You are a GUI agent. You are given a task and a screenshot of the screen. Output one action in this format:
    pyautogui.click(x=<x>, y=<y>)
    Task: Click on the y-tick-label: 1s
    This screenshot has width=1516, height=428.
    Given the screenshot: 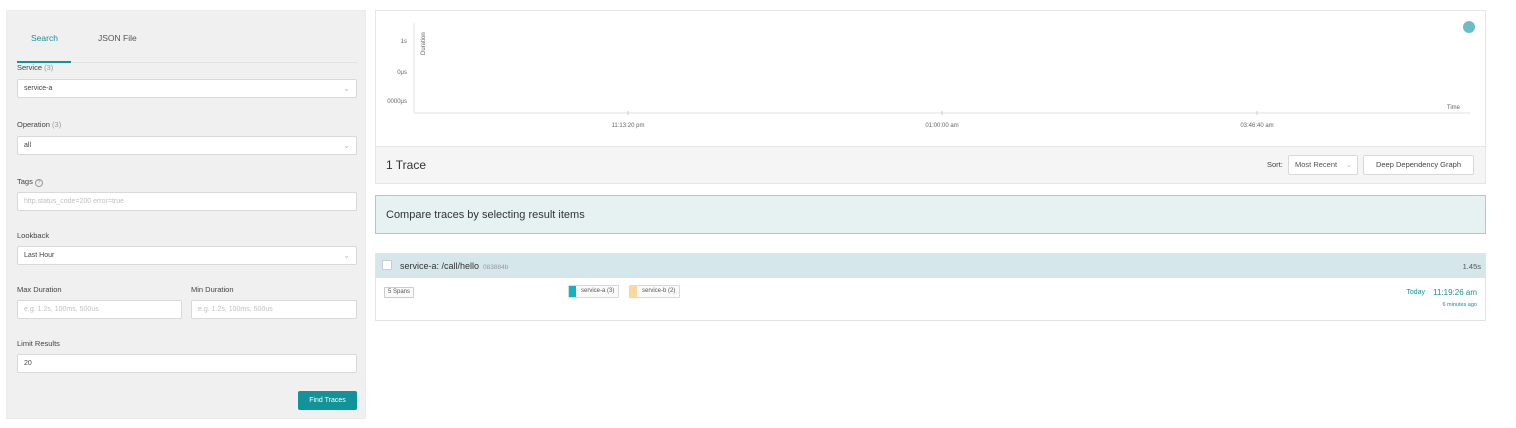 What is the action you would take?
    pyautogui.click(x=404, y=42)
    